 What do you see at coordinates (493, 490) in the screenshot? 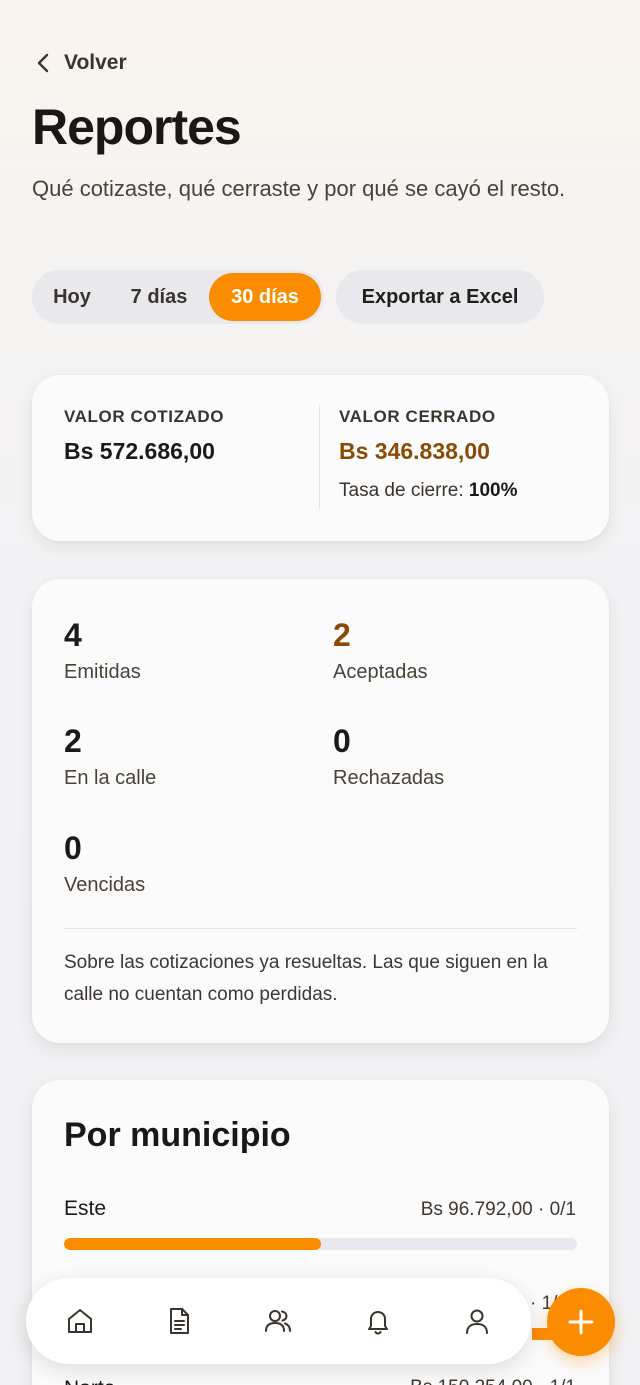
I see `closing-rate-value: 100%` at bounding box center [493, 490].